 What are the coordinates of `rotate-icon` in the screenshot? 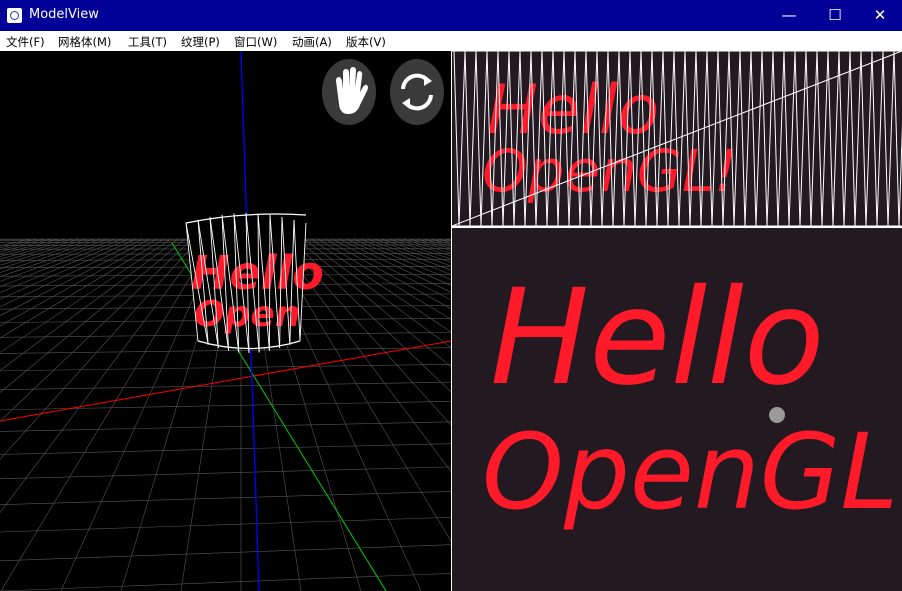 It's located at (417, 92).